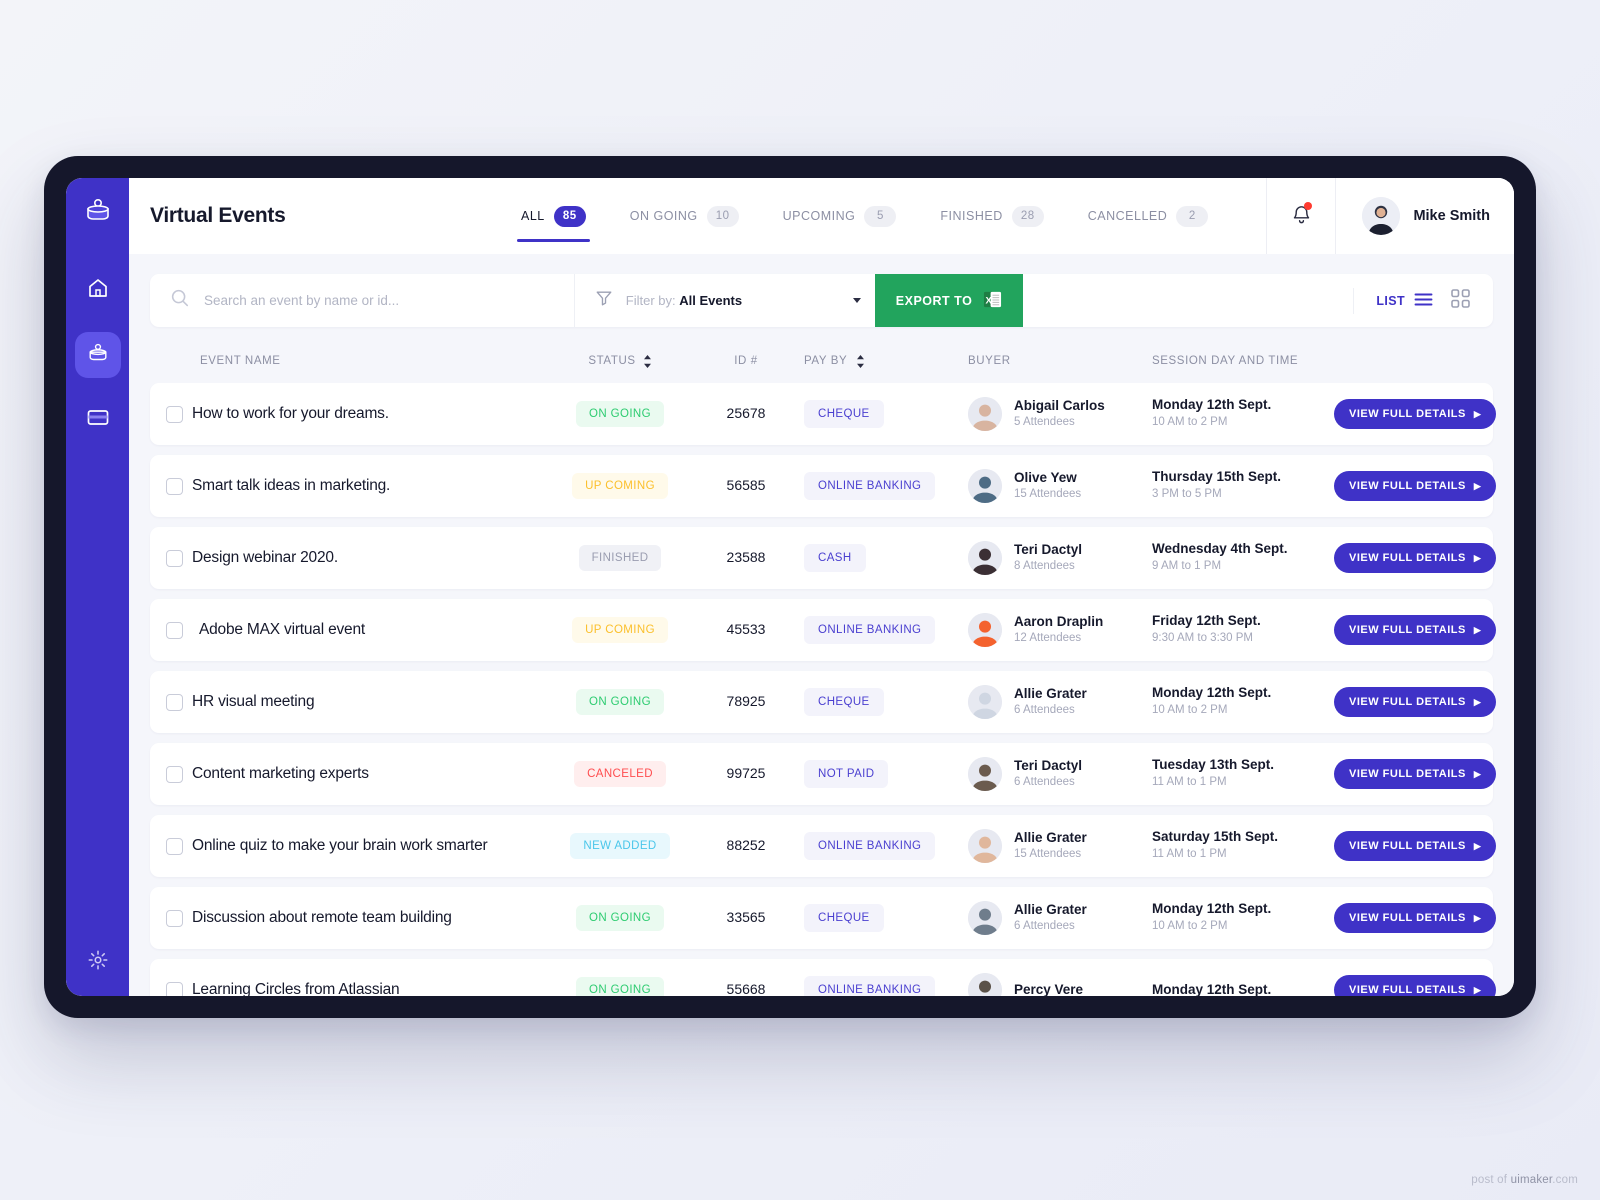  I want to click on event-id: 55668, so click(746, 988).